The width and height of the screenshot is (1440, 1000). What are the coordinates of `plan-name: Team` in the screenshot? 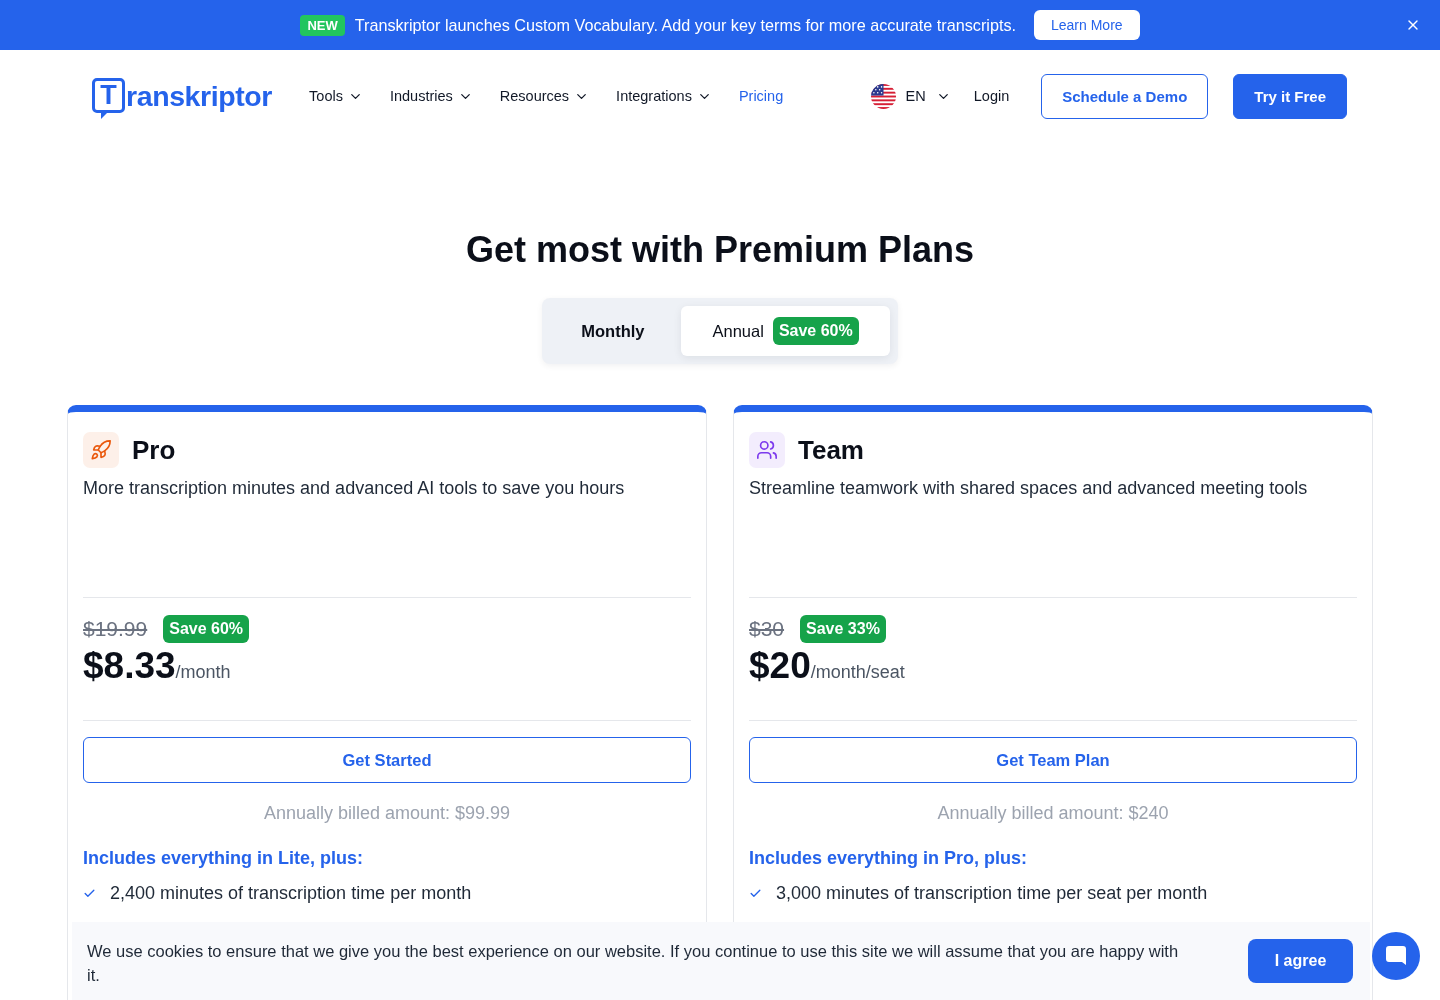 It's located at (831, 450).